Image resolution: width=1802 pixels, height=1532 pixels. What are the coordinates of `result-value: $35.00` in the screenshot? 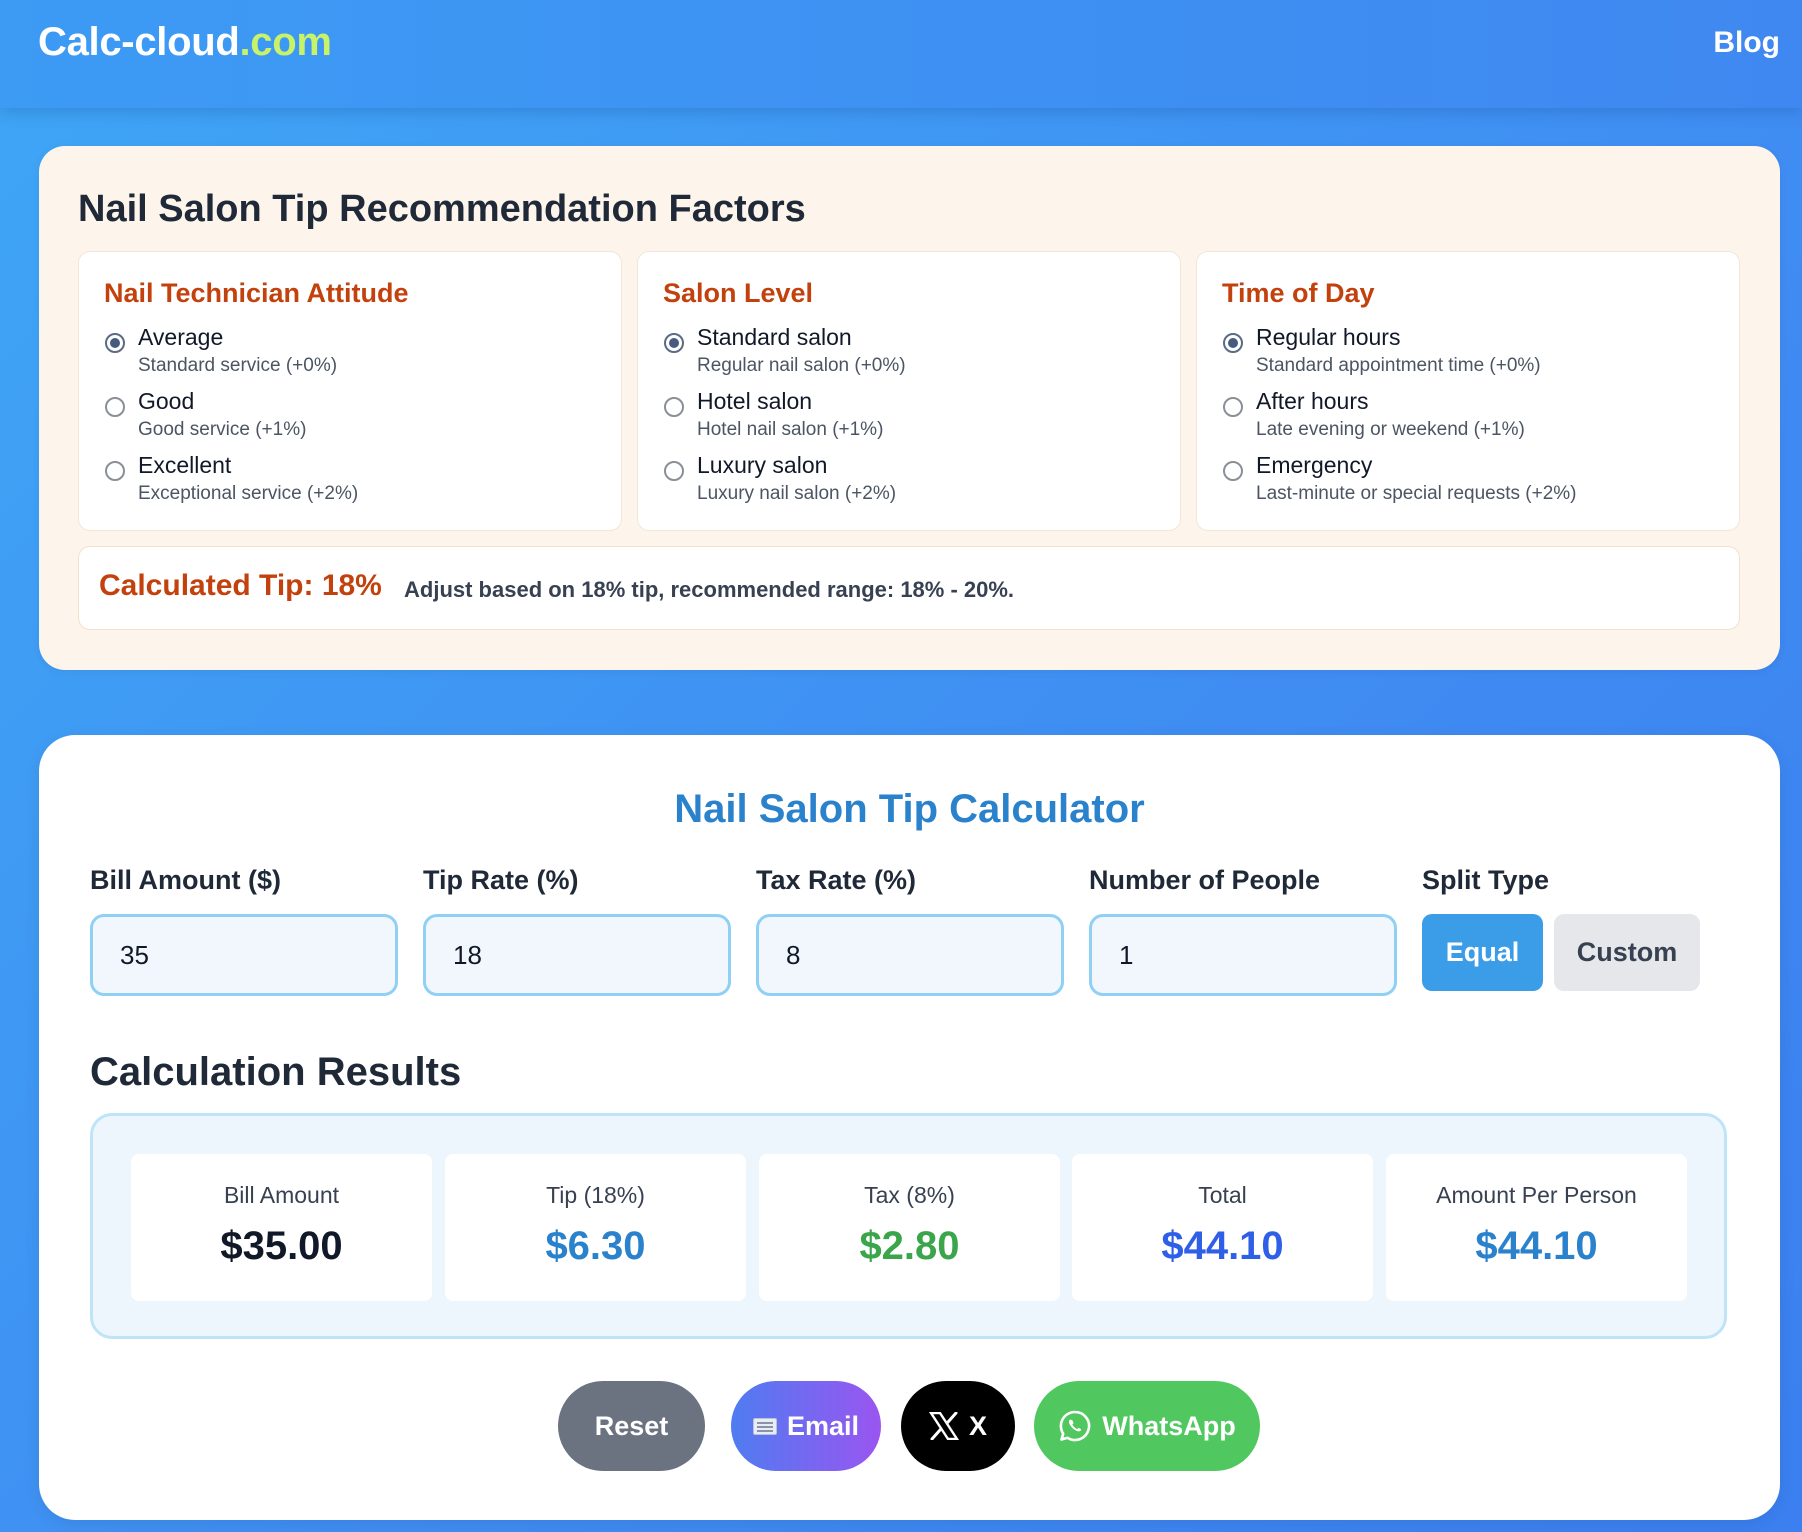 It's located at (281, 1246).